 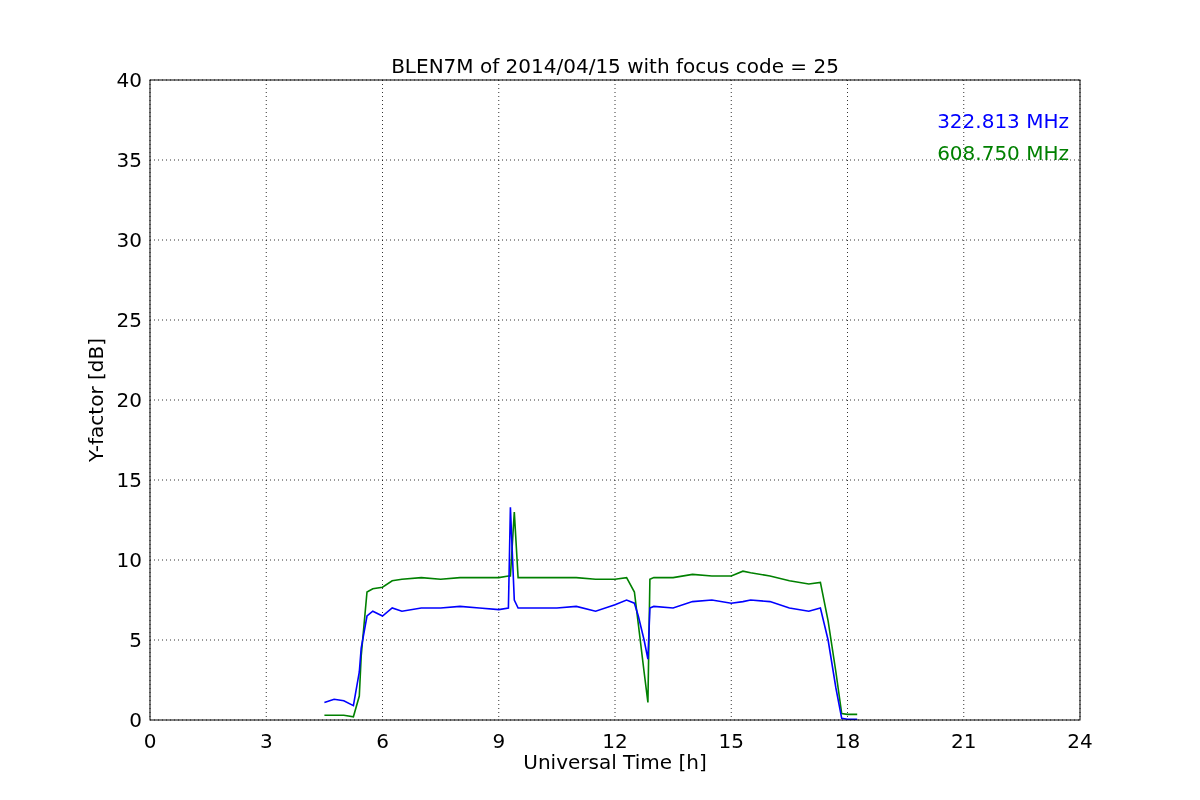 What do you see at coordinates (382, 741) in the screenshot?
I see `x-tick-label: 6` at bounding box center [382, 741].